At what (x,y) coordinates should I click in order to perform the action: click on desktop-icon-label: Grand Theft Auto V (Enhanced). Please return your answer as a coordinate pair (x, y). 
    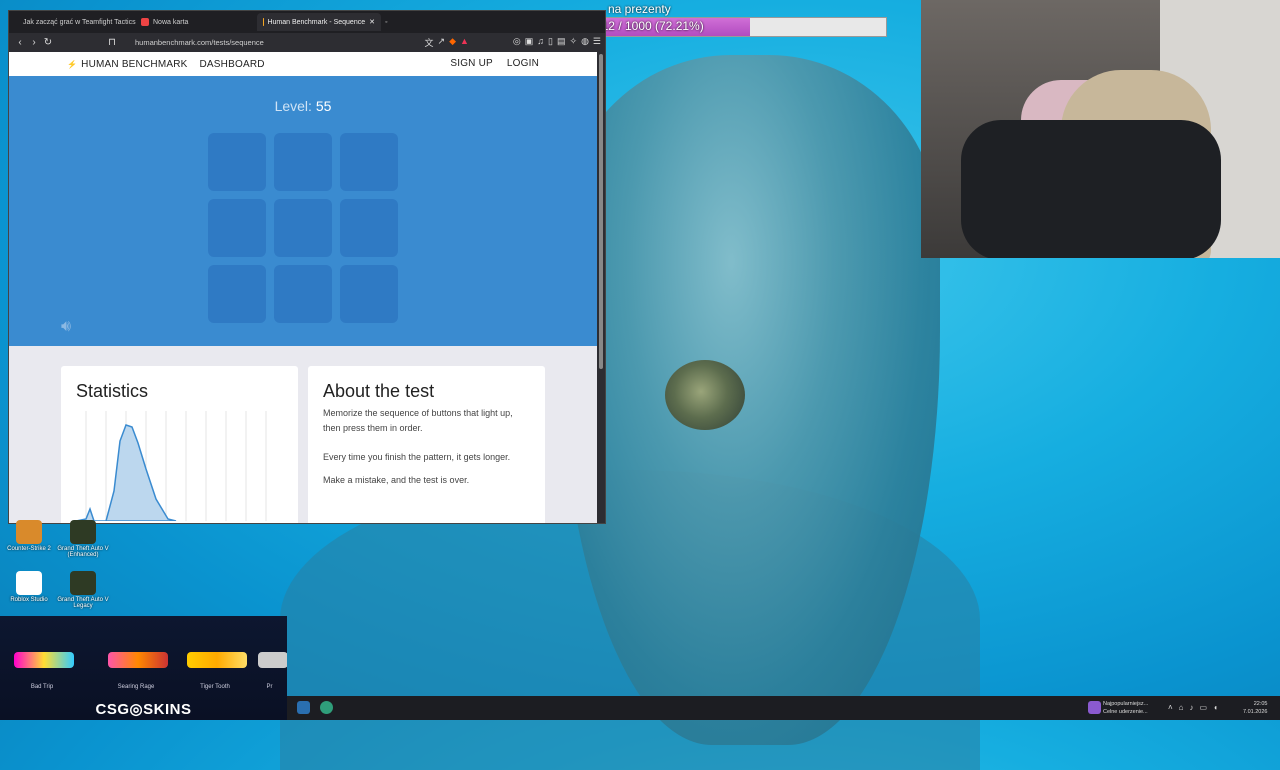
    Looking at the image, I should click on (82, 552).